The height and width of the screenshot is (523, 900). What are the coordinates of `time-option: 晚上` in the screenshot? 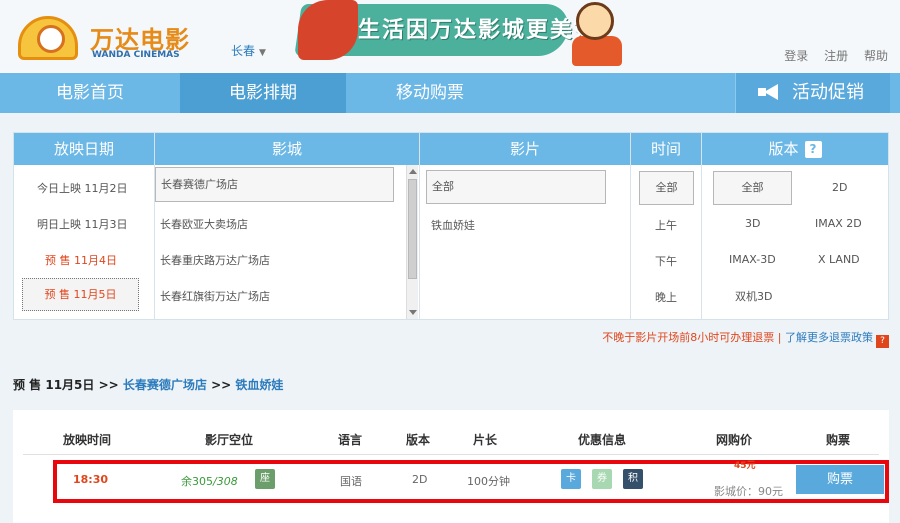 It's located at (666, 297).